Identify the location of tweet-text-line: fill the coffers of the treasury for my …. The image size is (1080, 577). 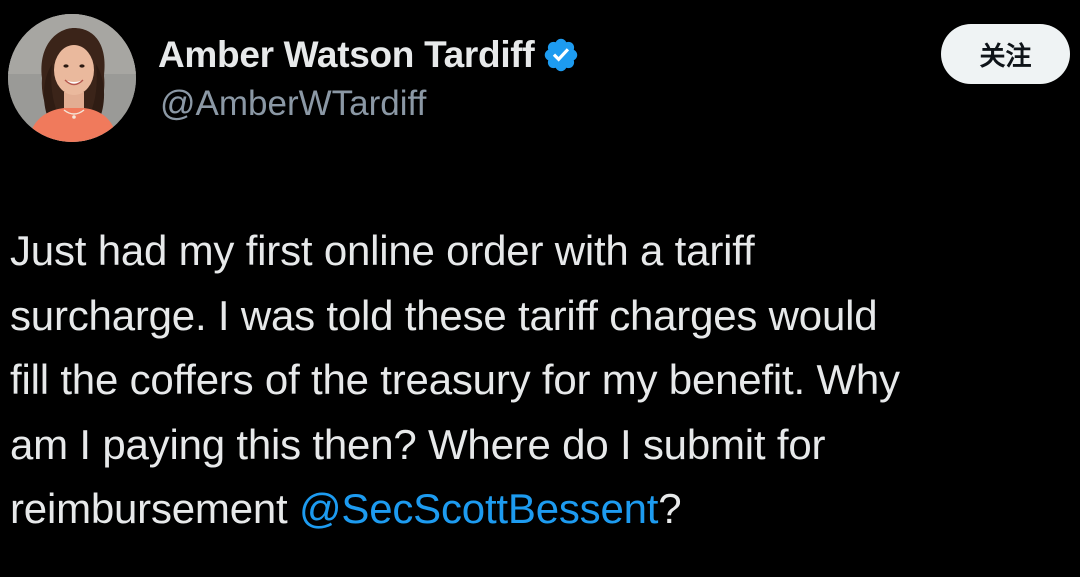
(455, 379).